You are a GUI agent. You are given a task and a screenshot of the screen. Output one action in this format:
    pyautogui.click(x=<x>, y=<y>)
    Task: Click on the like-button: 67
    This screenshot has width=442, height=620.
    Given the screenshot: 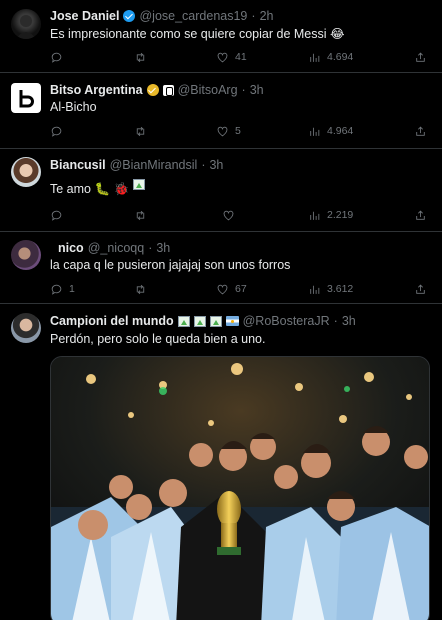 What is the action you would take?
    pyautogui.click(x=231, y=289)
    